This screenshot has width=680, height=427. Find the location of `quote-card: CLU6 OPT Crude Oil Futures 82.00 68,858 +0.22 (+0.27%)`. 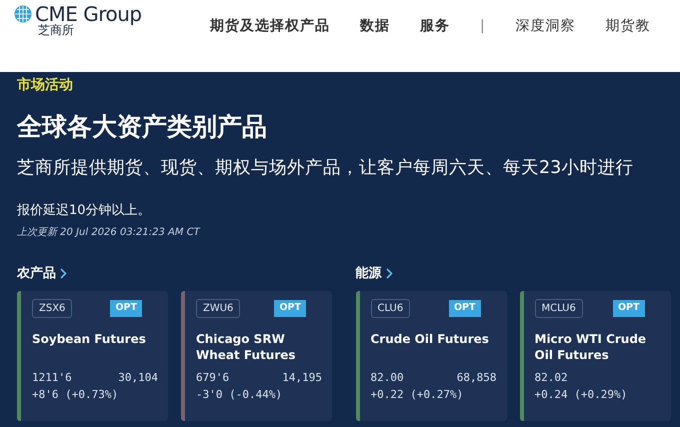

quote-card: CLU6 OPT Crude Oil Futures 82.00 68,858 +0.22 (+0.27%) is located at coordinates (431, 356).